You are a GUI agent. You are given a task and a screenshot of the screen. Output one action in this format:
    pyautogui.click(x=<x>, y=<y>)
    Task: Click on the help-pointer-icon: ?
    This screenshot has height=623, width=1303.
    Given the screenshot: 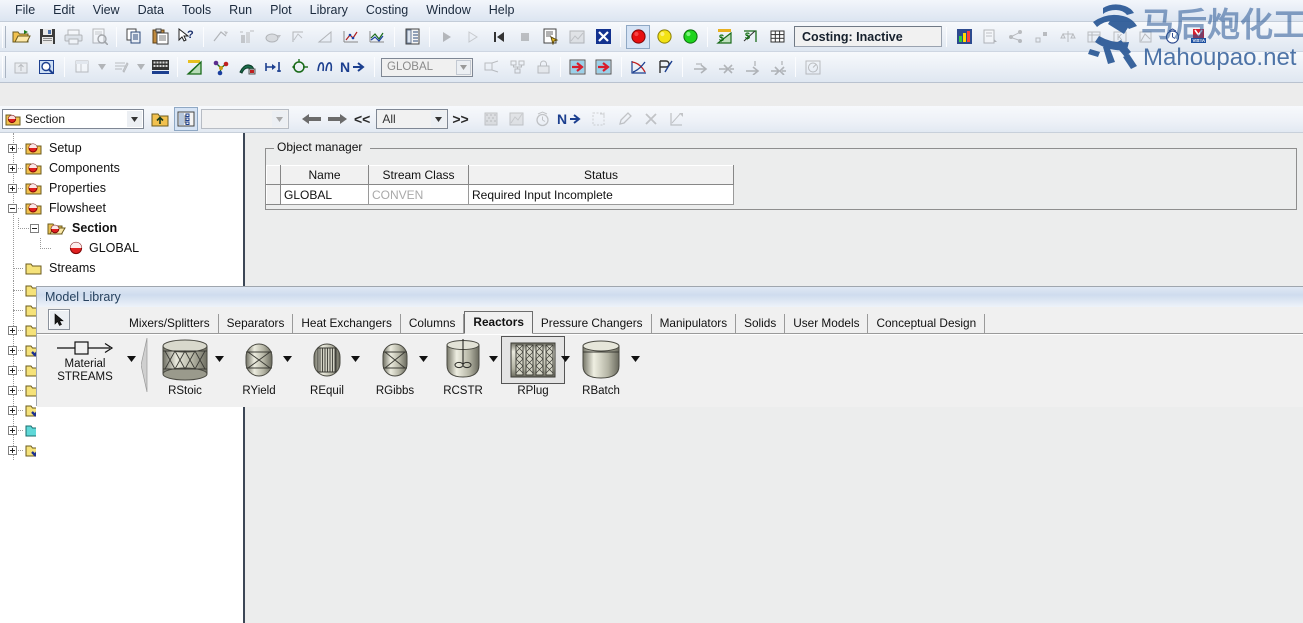 What is the action you would take?
    pyautogui.click(x=186, y=37)
    